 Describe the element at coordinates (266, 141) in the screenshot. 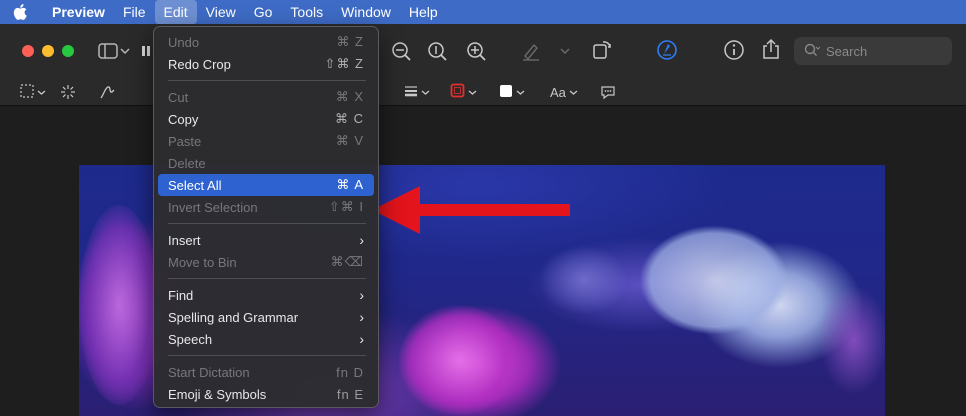

I see `menu-item-paste: Paste ⌘ V` at that location.